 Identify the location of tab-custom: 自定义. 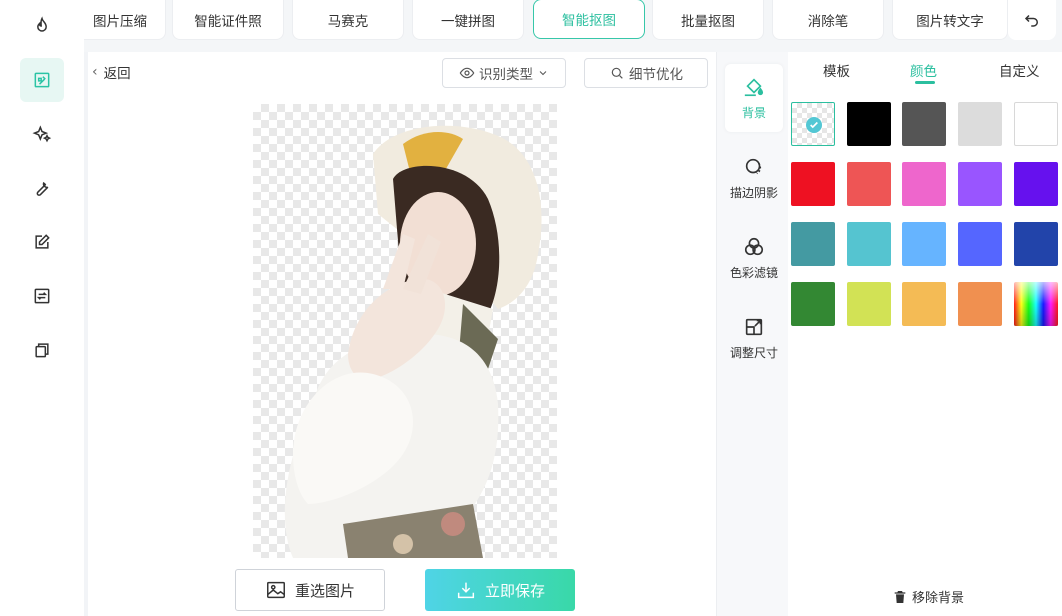
(1019, 70).